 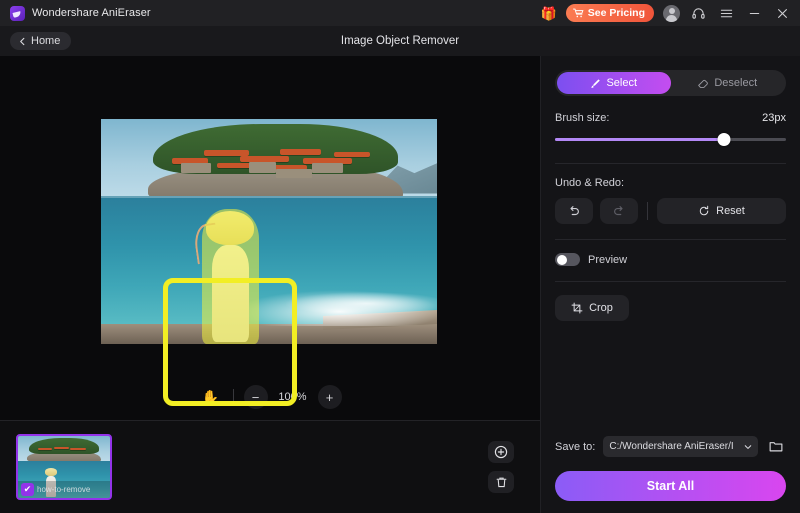 I want to click on title-bar-actions: 🎁 See Pricing, so click(x=666, y=13).